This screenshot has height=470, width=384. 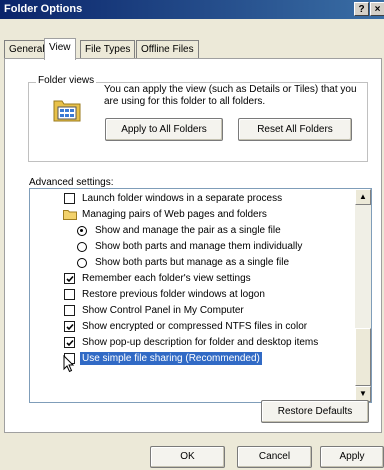 What do you see at coordinates (167, 49) in the screenshot?
I see `tab-offline-files: Offline Files` at bounding box center [167, 49].